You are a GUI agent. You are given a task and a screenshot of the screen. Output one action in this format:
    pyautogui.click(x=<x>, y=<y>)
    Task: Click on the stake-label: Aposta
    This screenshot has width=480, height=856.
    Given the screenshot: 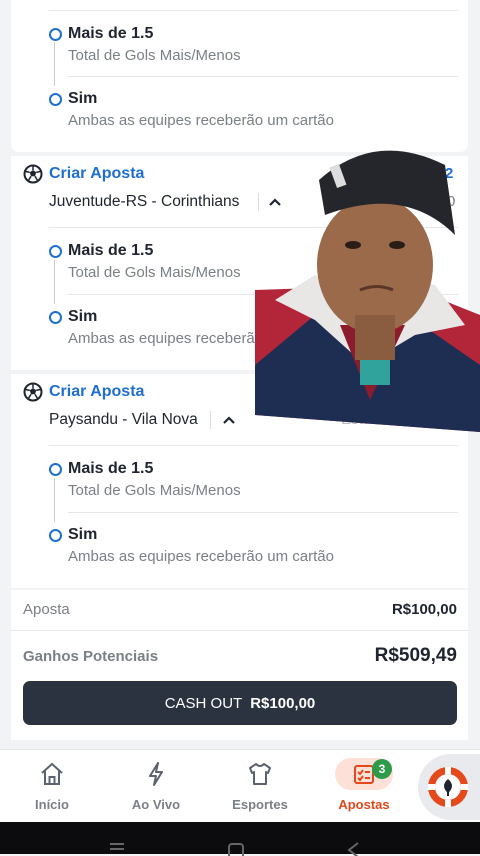 What is the action you would take?
    pyautogui.click(x=46, y=609)
    